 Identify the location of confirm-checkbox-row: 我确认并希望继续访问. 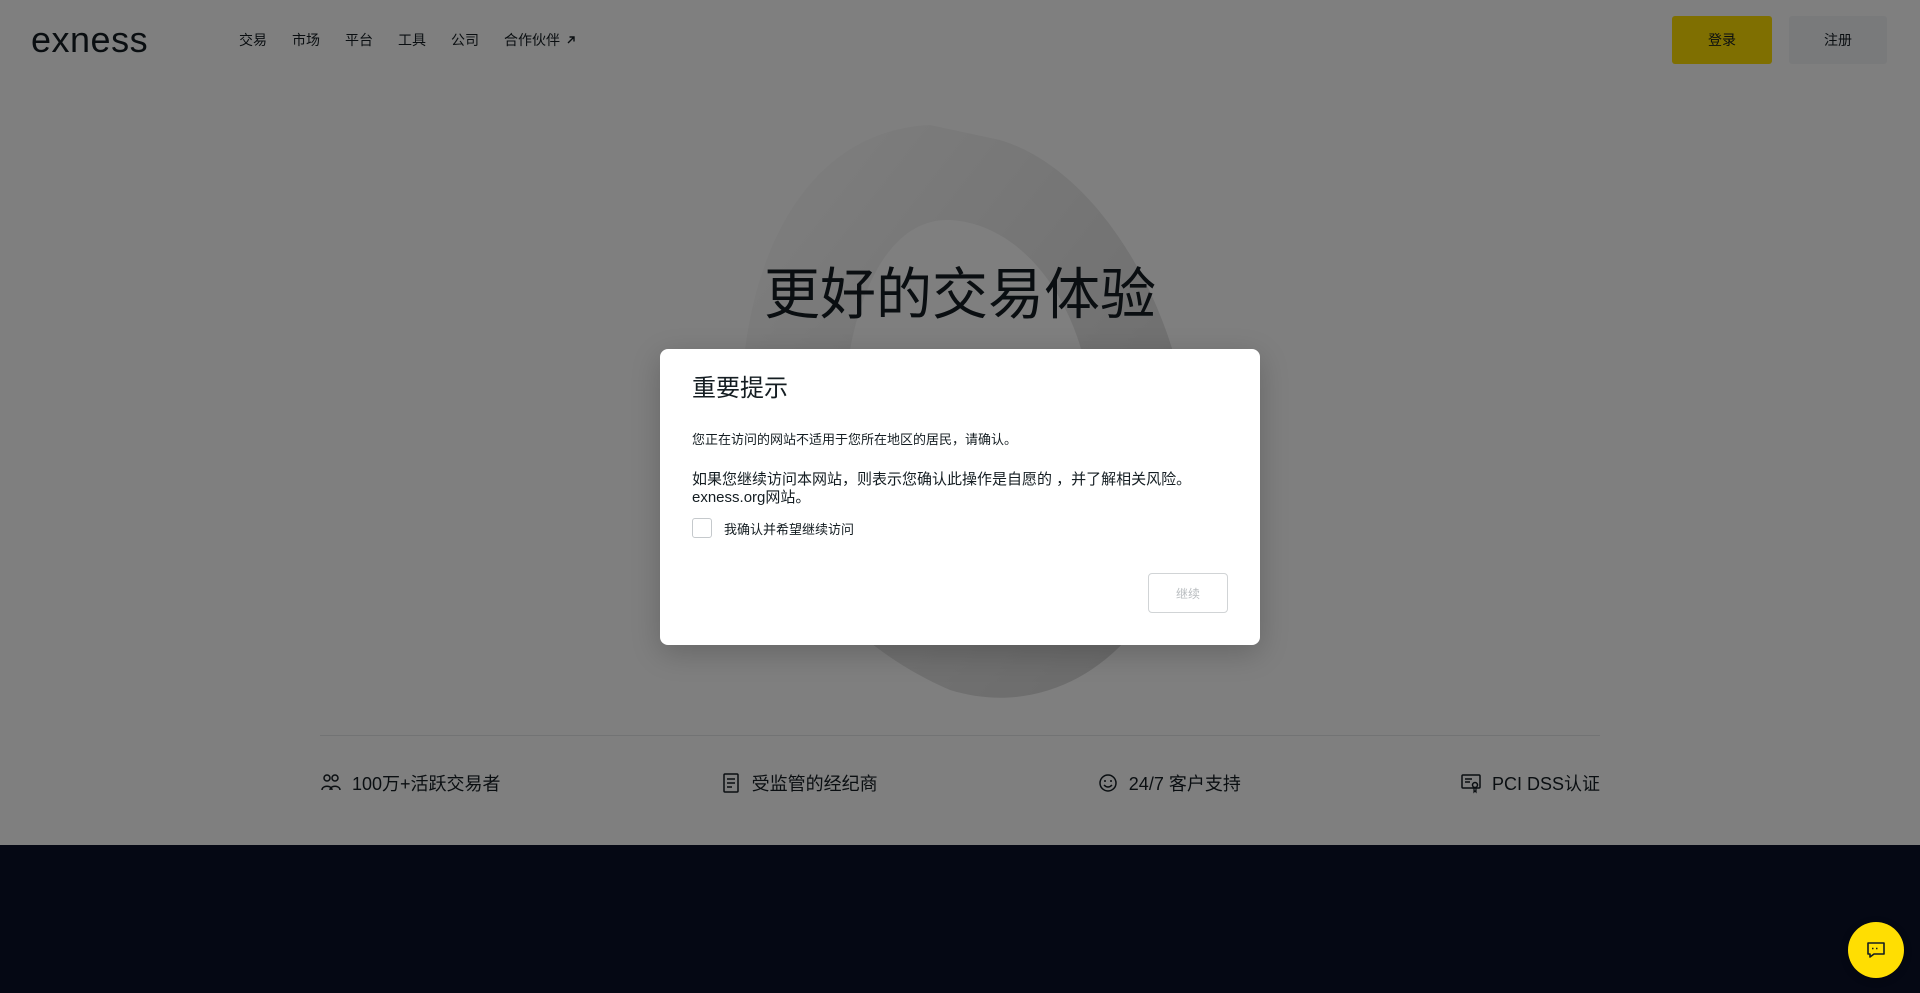
(773, 528).